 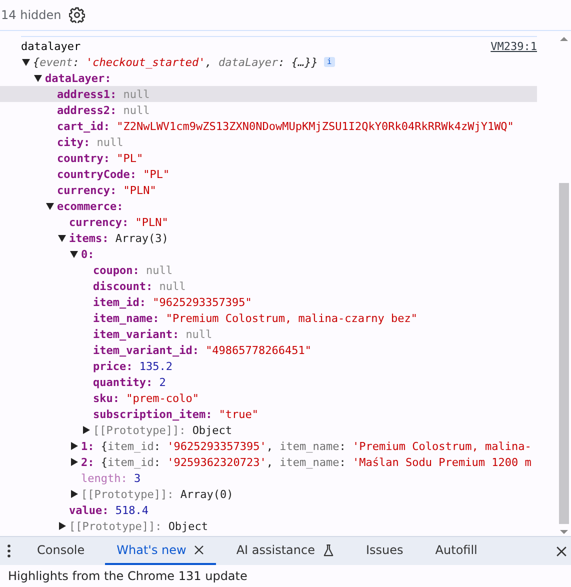 What do you see at coordinates (113, 366) in the screenshot?
I see `property-key: price:` at bounding box center [113, 366].